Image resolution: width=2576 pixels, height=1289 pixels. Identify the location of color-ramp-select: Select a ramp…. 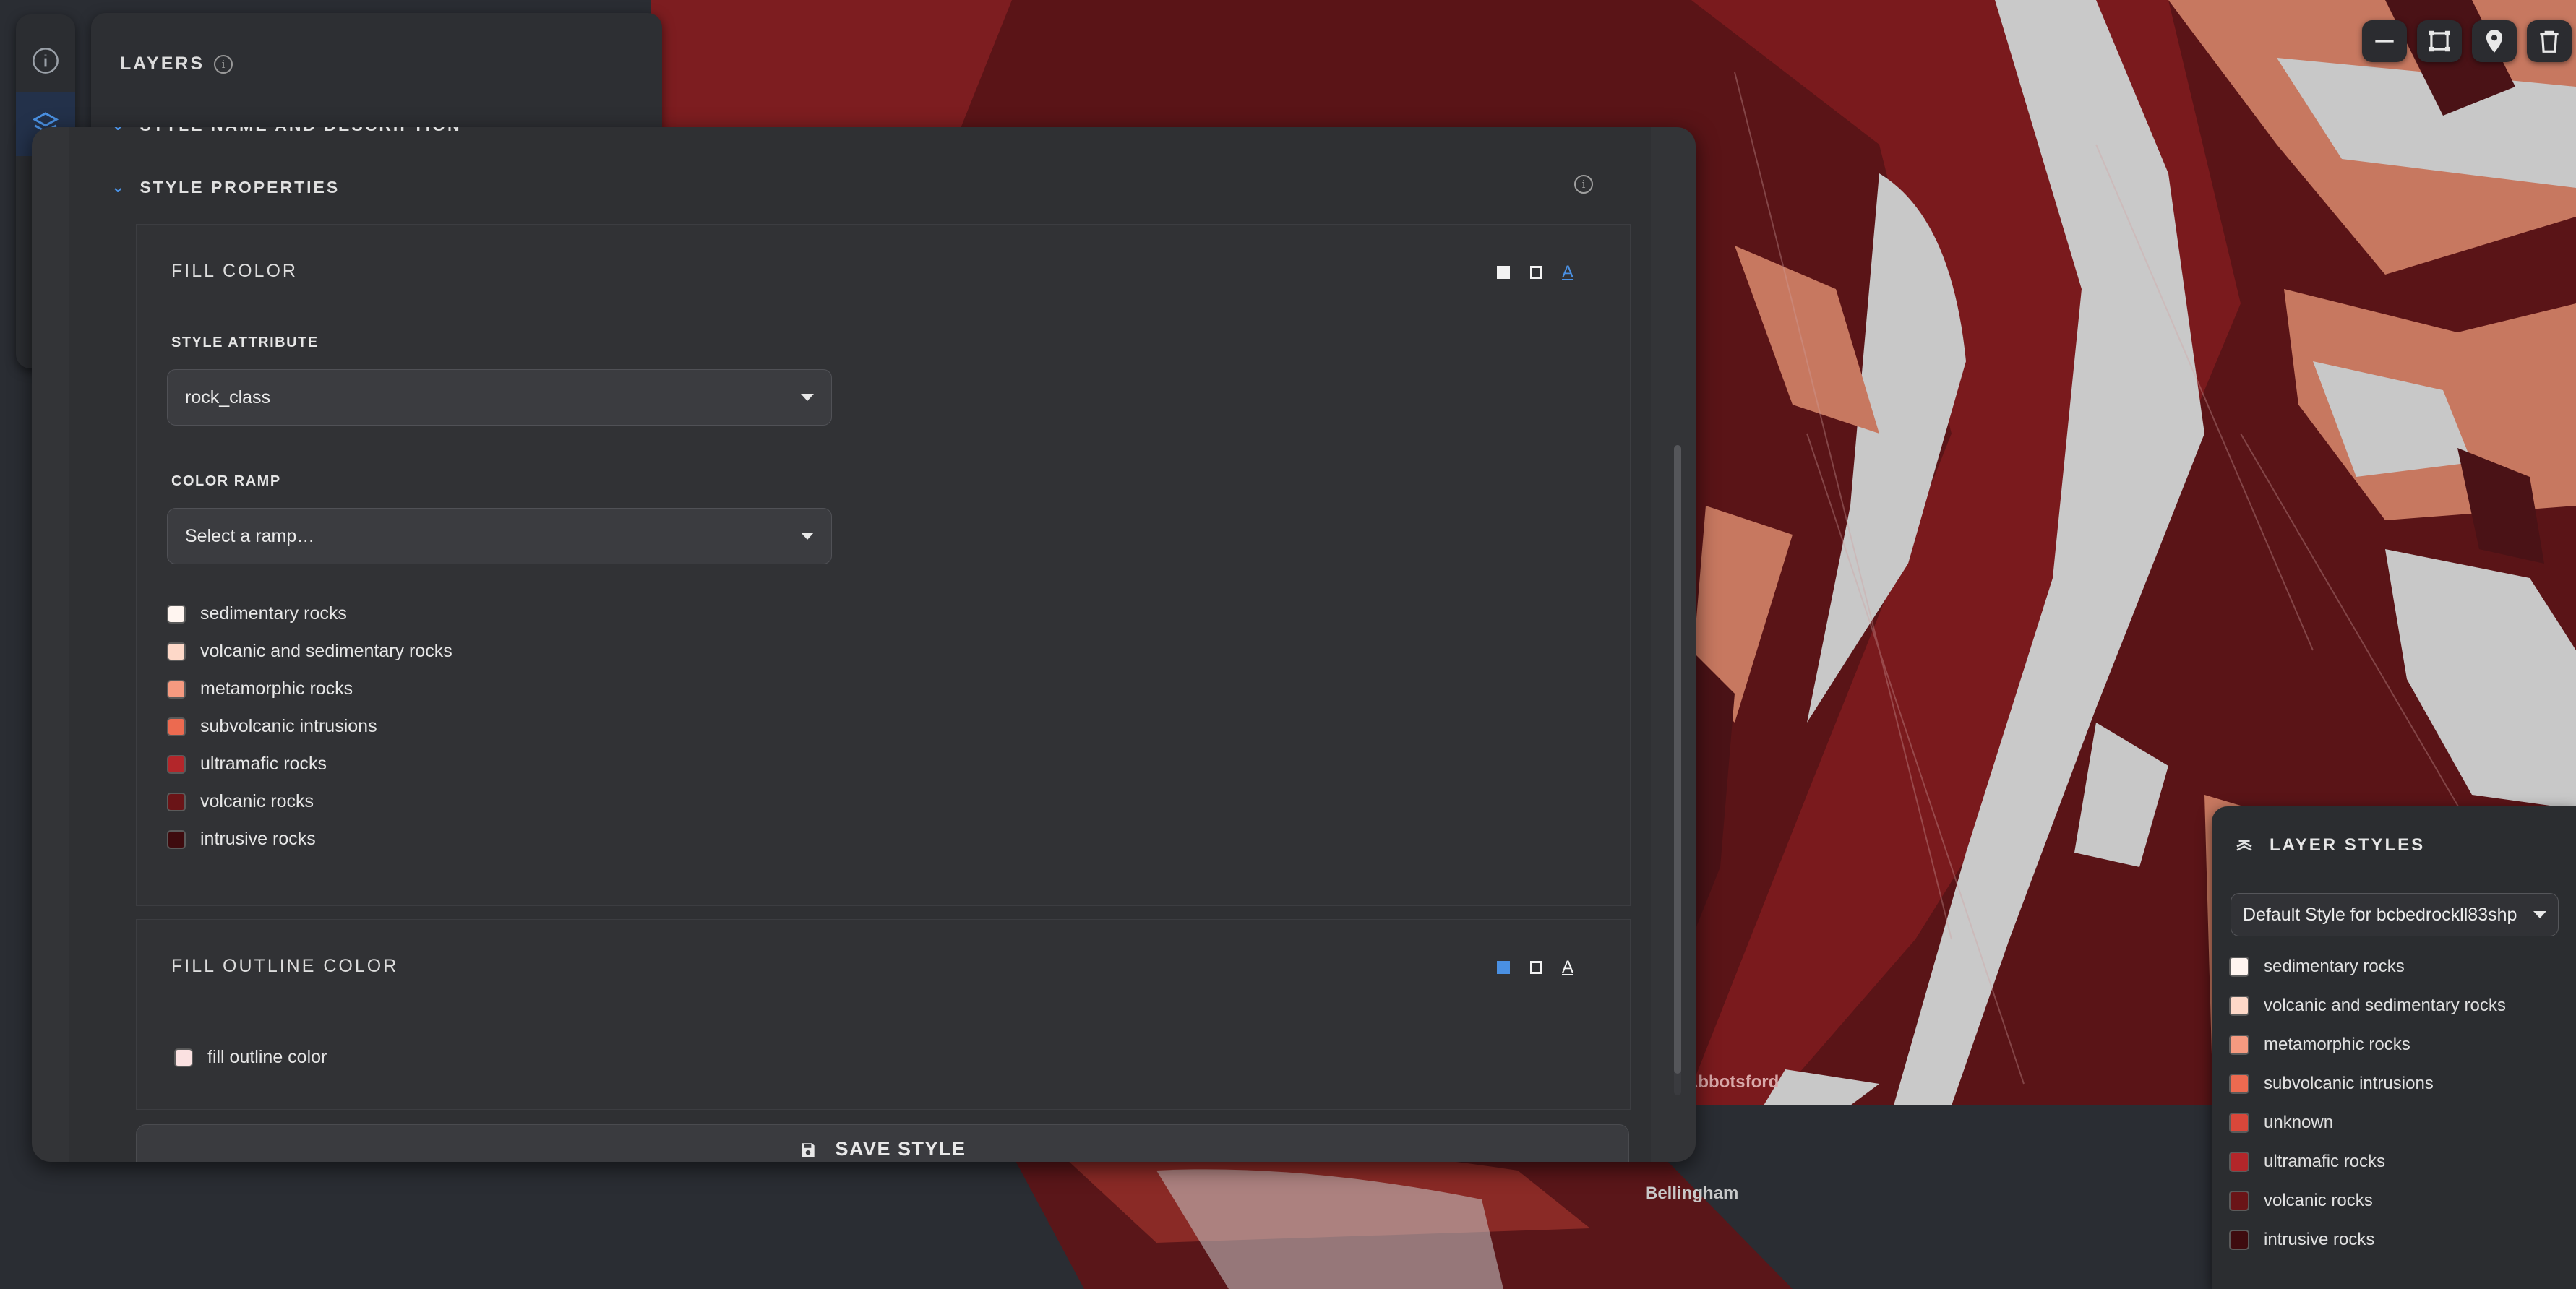
(500, 536).